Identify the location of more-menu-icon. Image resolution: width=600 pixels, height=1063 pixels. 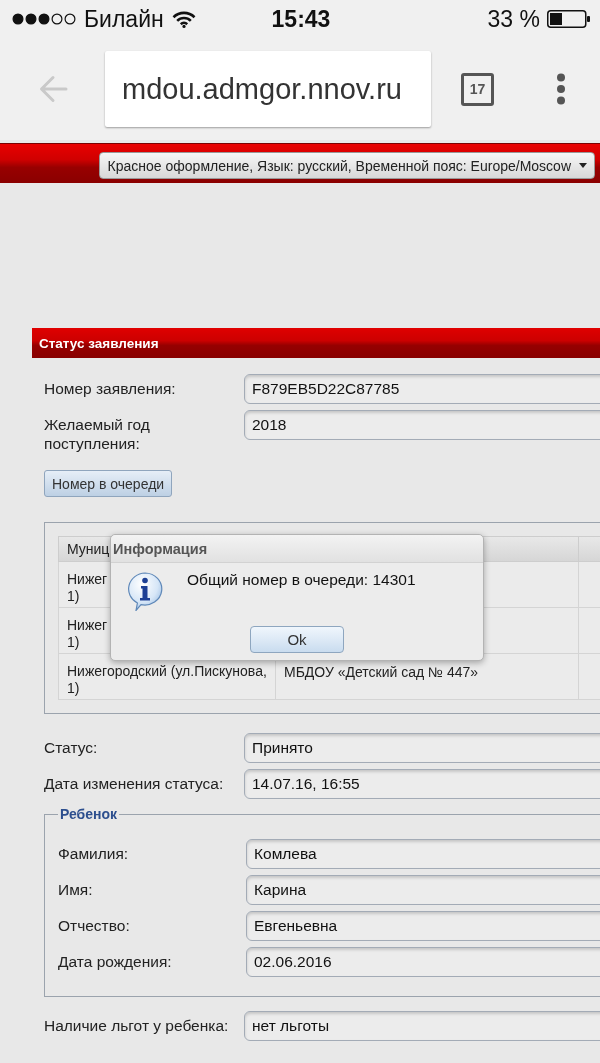
(561, 89).